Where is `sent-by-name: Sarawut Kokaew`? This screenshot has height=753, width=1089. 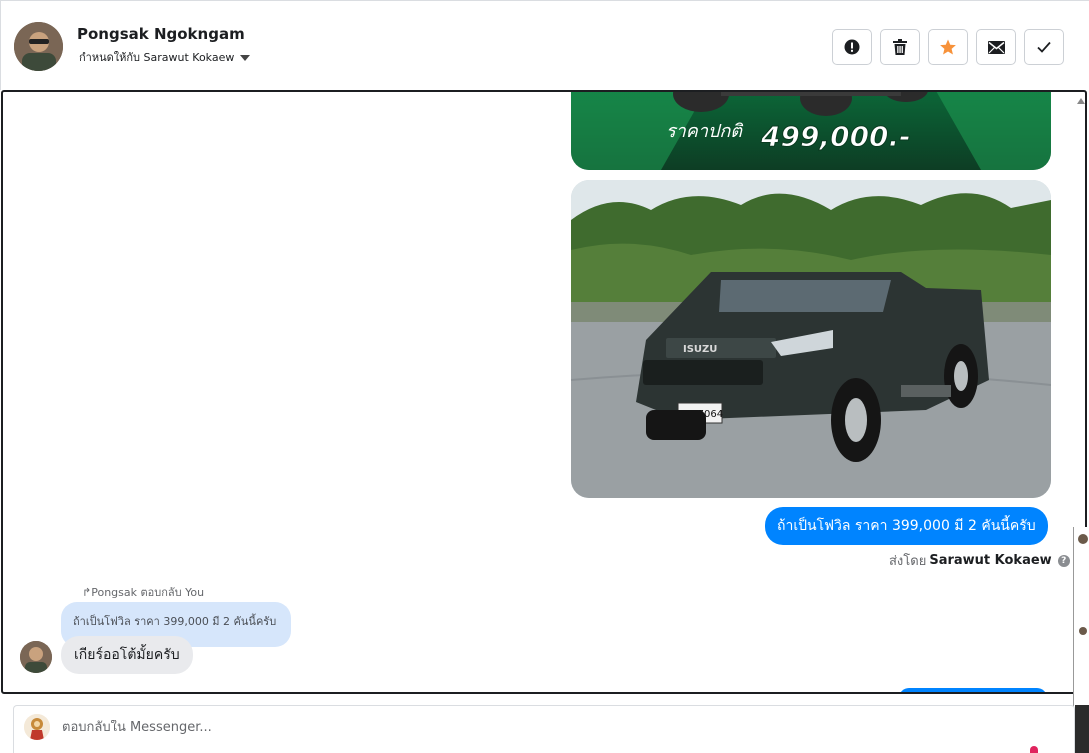 sent-by-name: Sarawut Kokaew is located at coordinates (990, 560).